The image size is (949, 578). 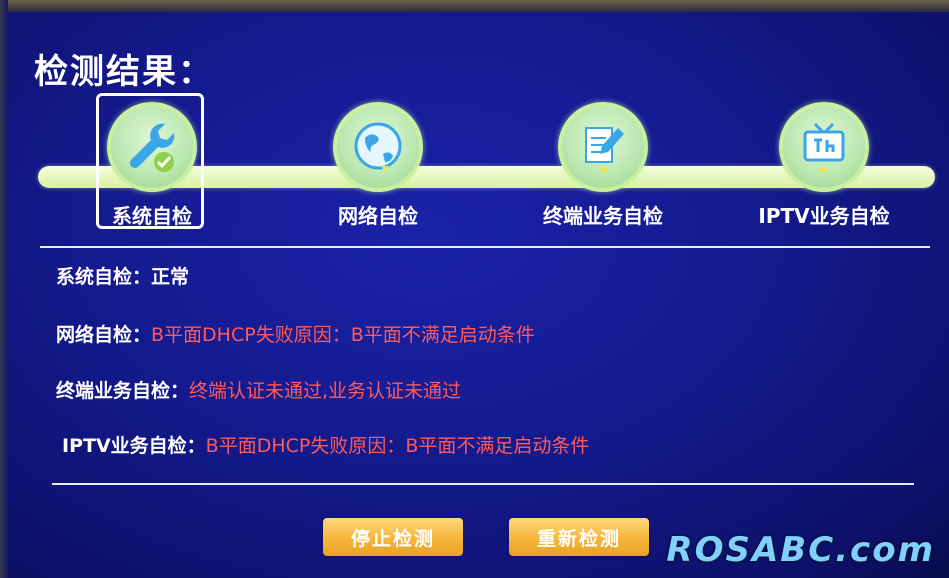 I want to click on step-iptv-service-check: IPTV业务自检, so click(x=824, y=164).